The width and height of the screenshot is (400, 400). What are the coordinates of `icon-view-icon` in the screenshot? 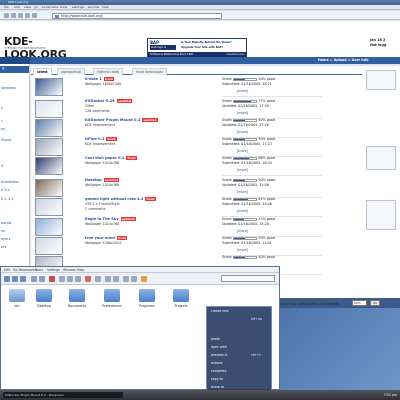 It's located at (126, 279).